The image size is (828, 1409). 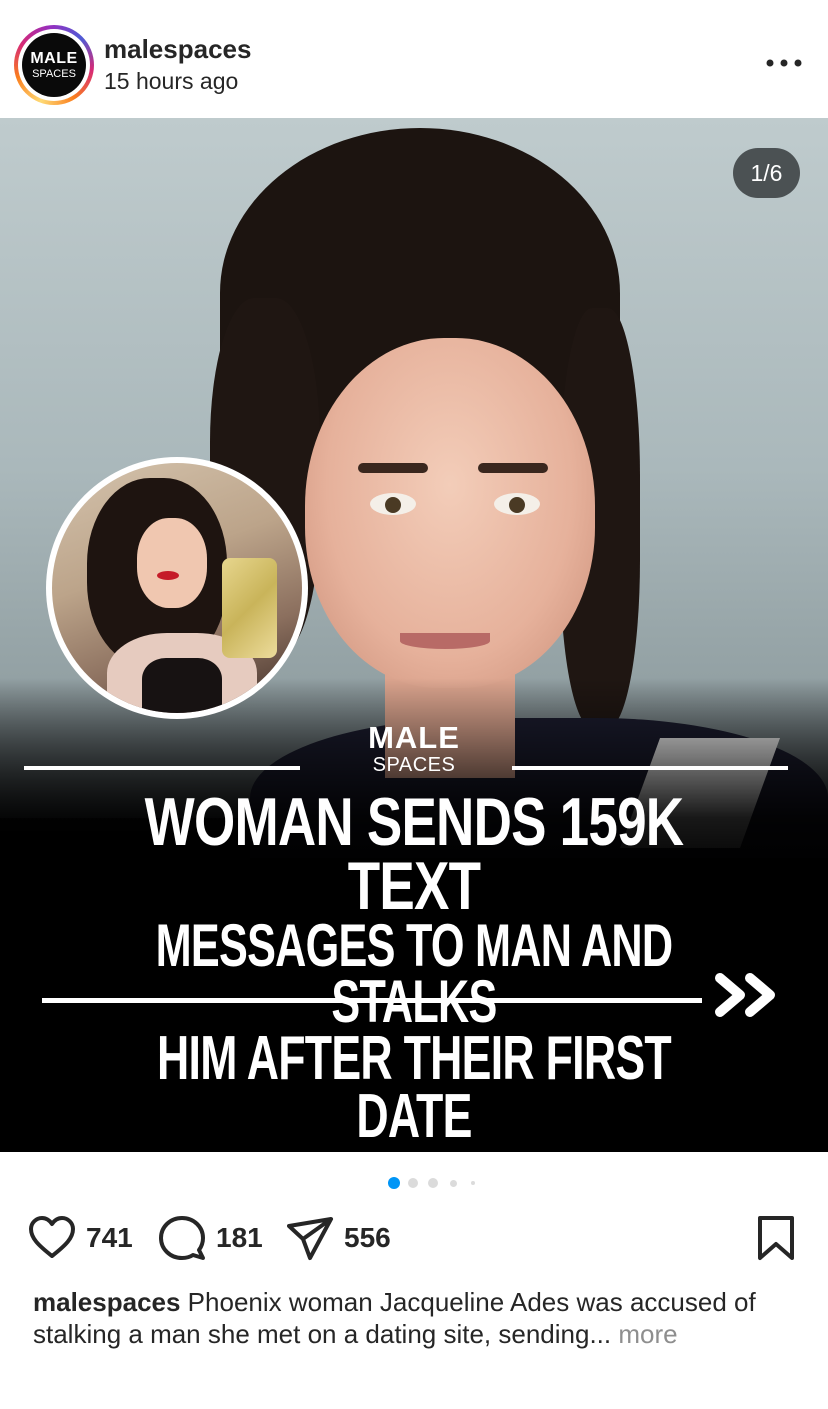 What do you see at coordinates (54, 58) in the screenshot?
I see `avatar-text-line1: MALE` at bounding box center [54, 58].